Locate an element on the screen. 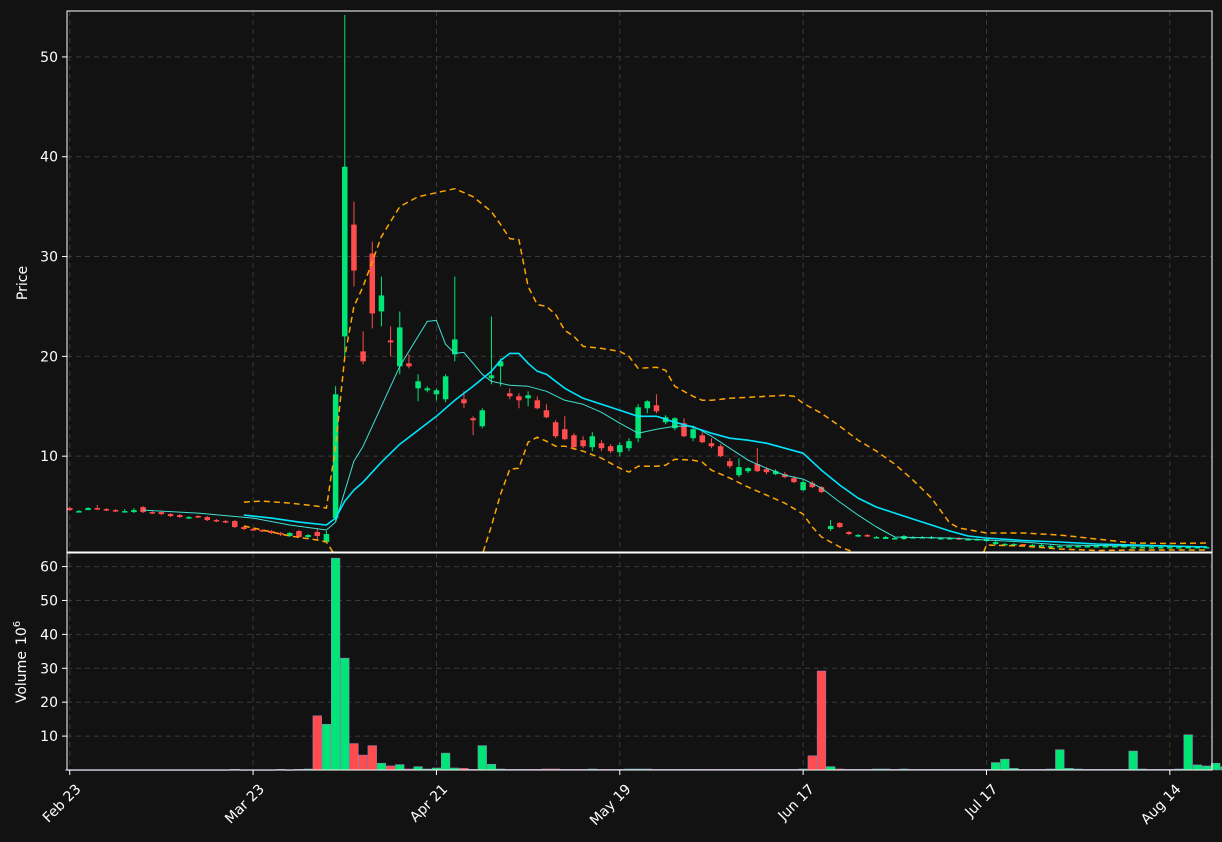  volume-axis-exponent-power: 6 is located at coordinates (17, 624).